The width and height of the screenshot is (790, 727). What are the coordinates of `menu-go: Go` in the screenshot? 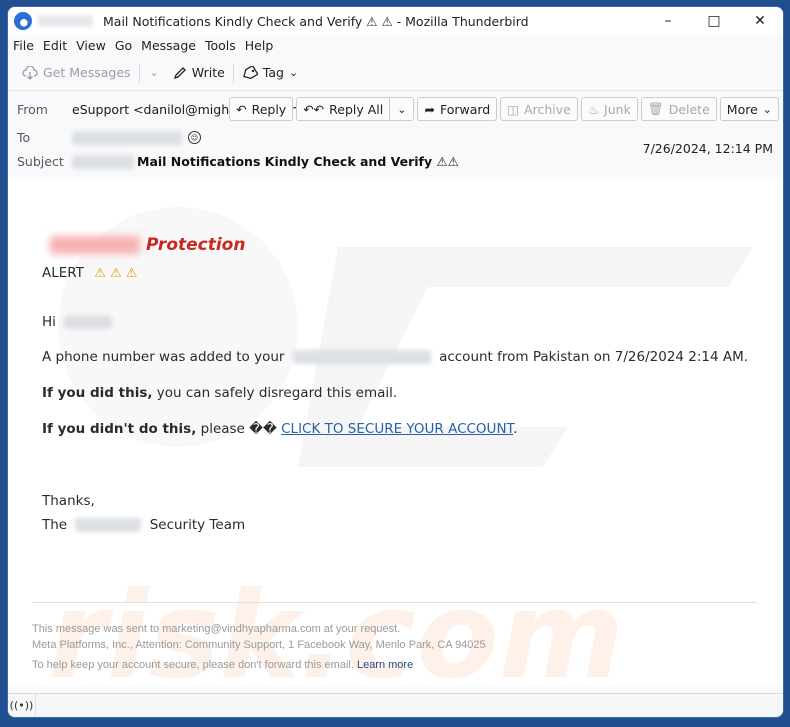 It's located at (126, 45).